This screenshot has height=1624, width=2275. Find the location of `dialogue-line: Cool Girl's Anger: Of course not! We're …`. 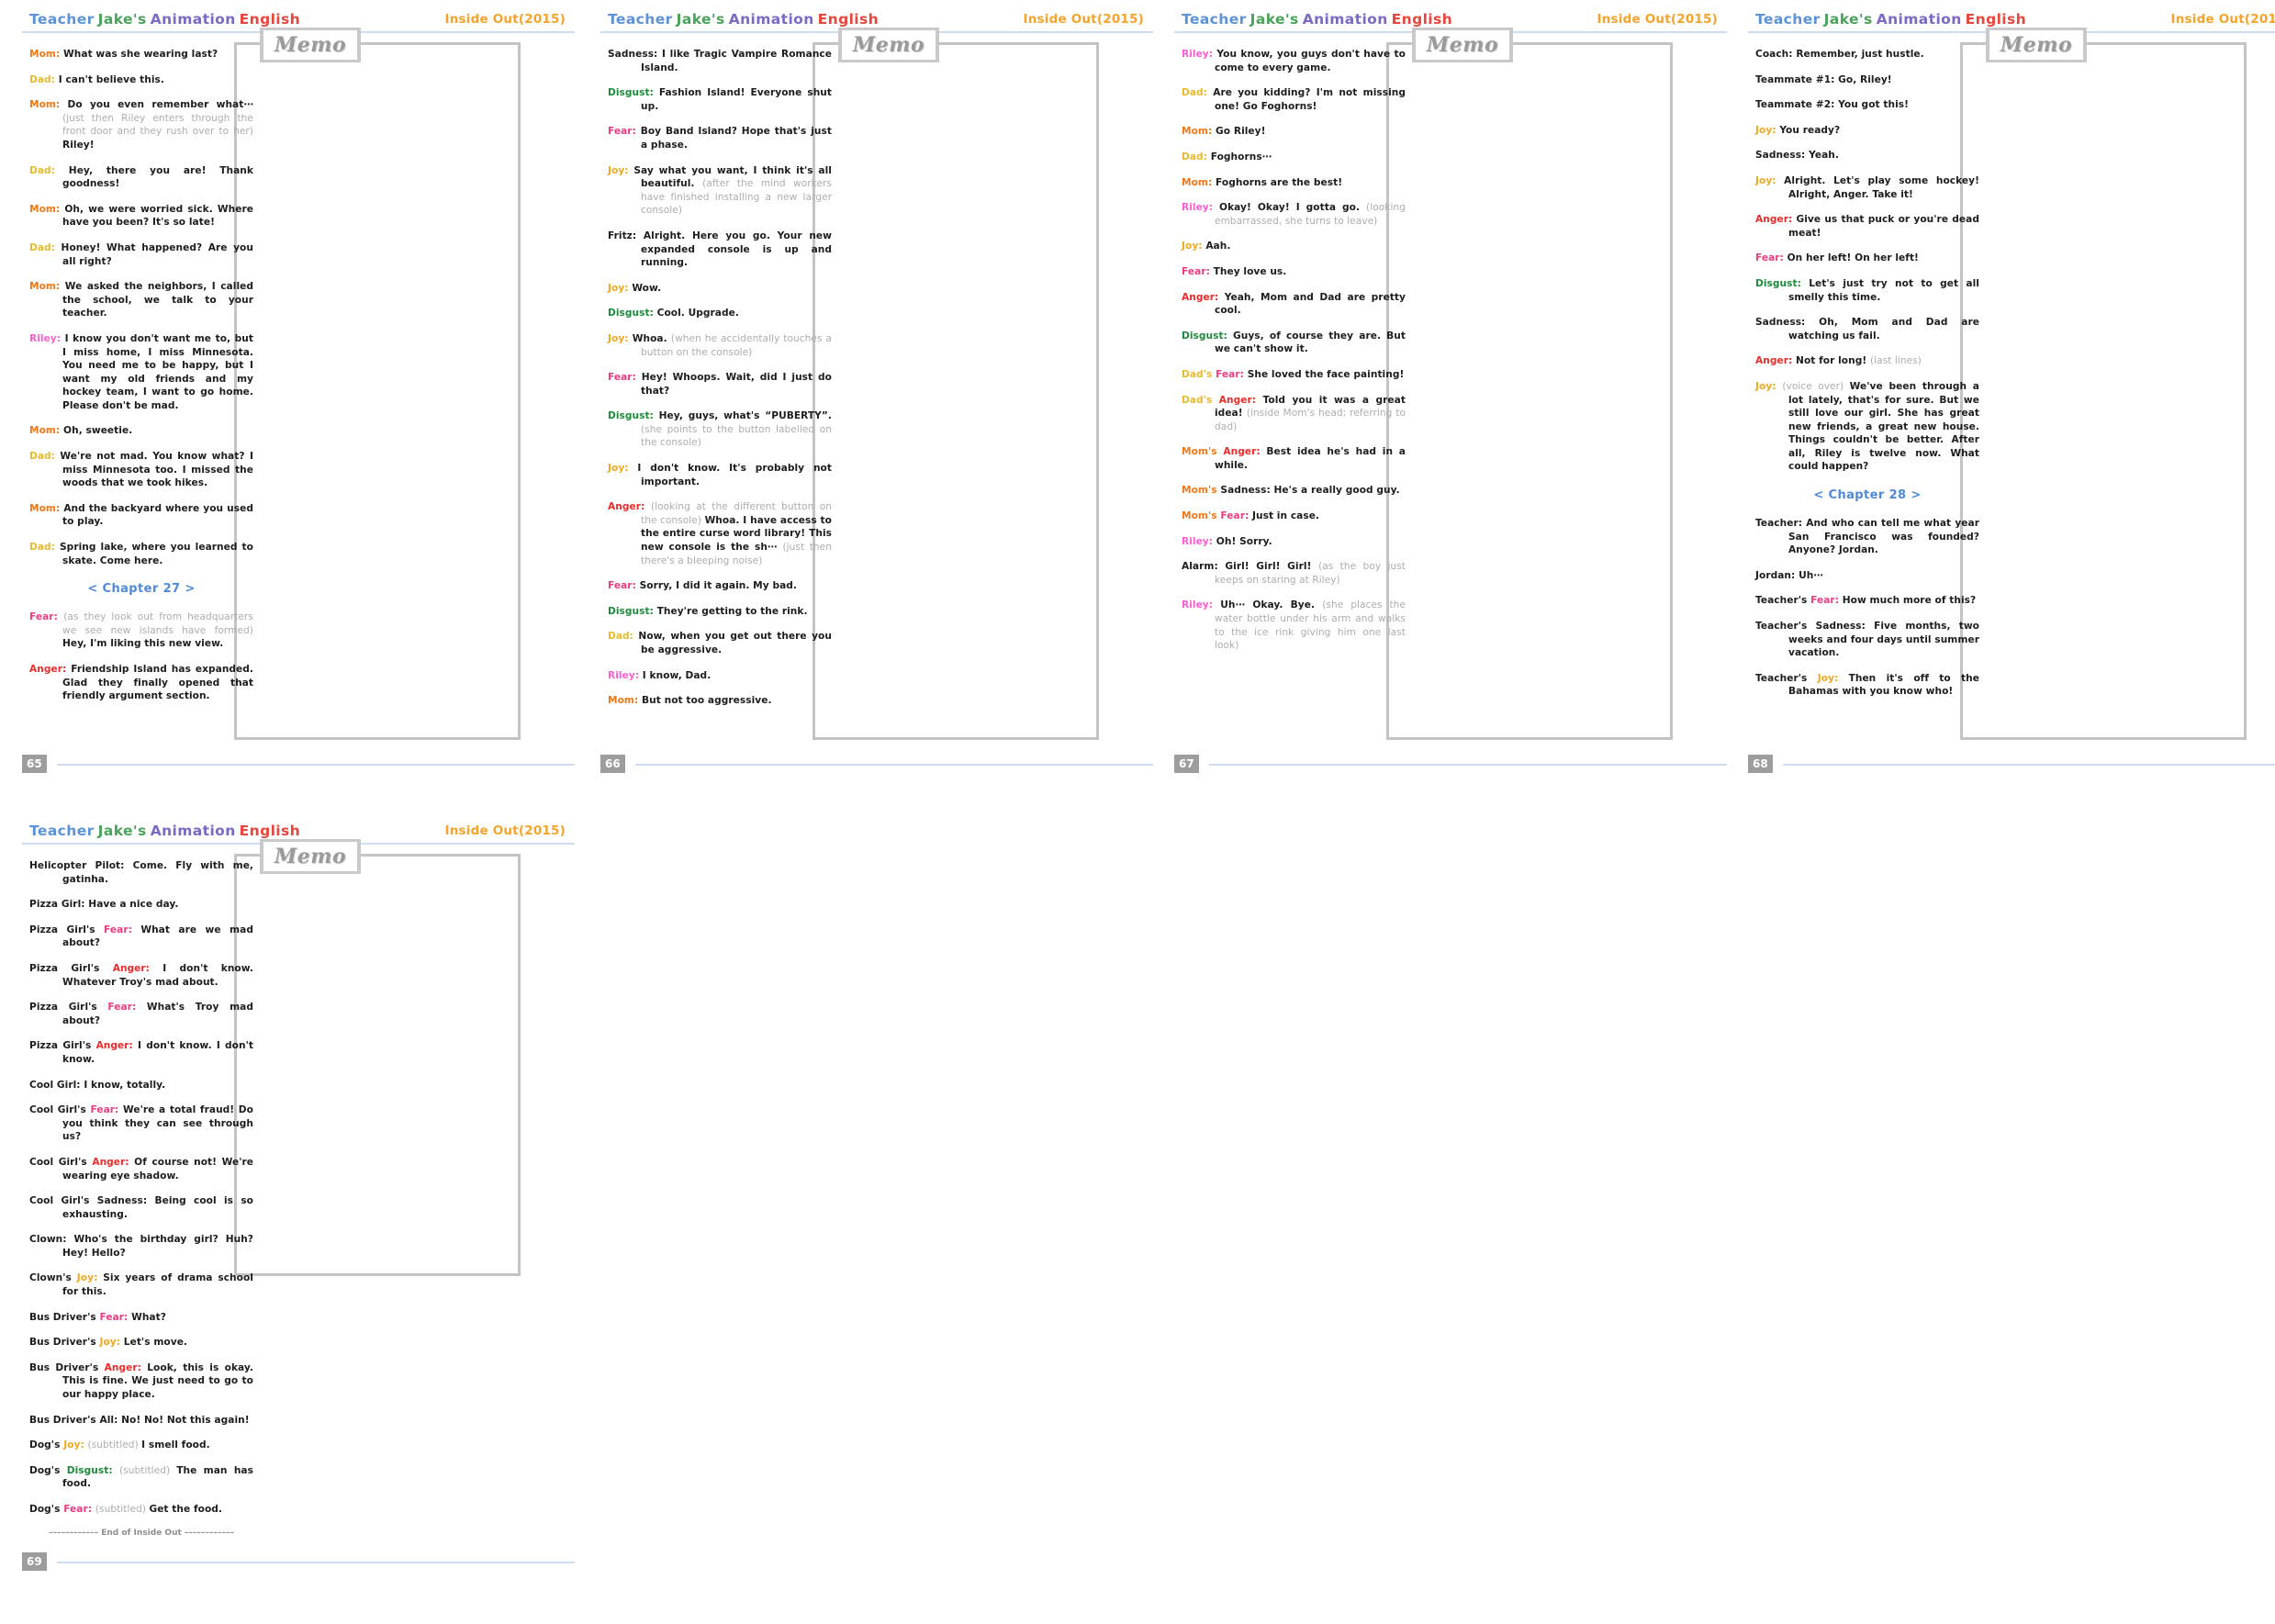

dialogue-line: Cool Girl's Anger: Of course not! We're … is located at coordinates (141, 1169).